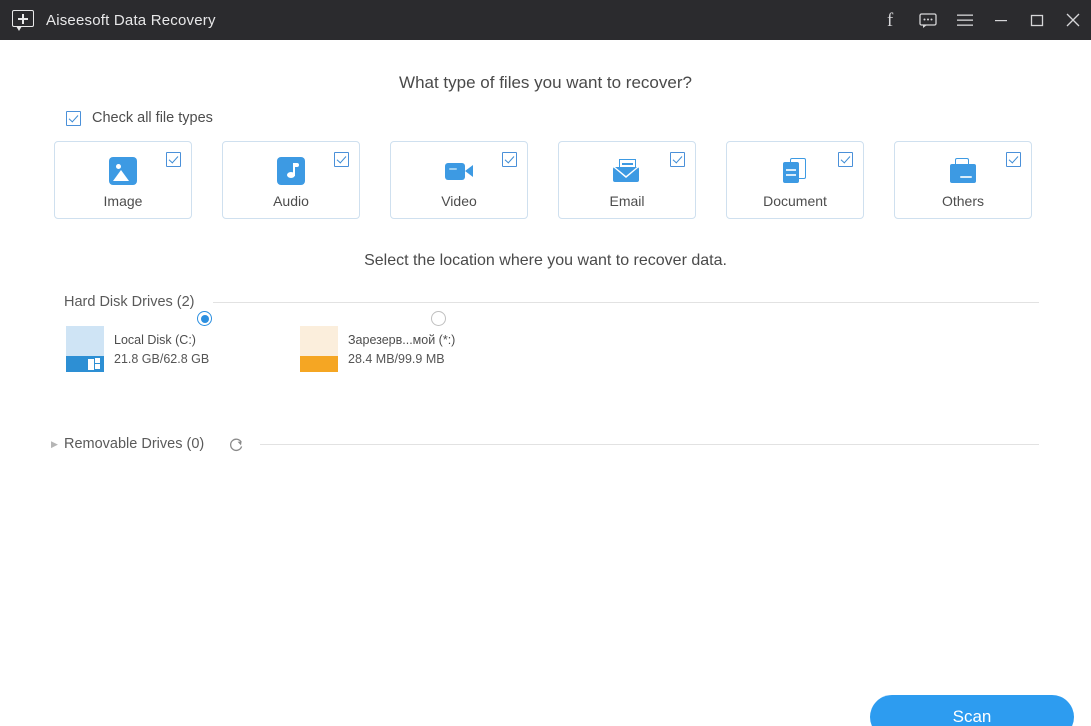 This screenshot has height=726, width=1091. I want to click on refresh-button, so click(236, 444).